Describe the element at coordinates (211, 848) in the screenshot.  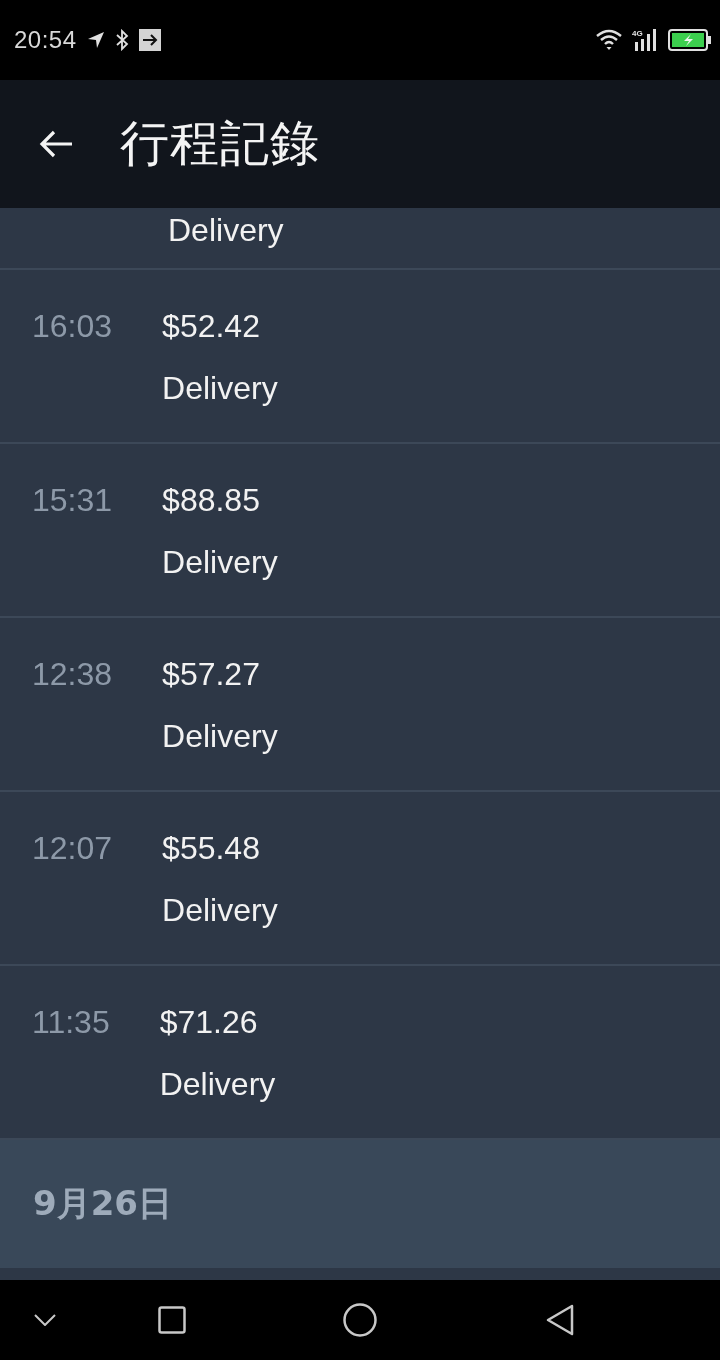
I see `trip-amount: $55.48` at that location.